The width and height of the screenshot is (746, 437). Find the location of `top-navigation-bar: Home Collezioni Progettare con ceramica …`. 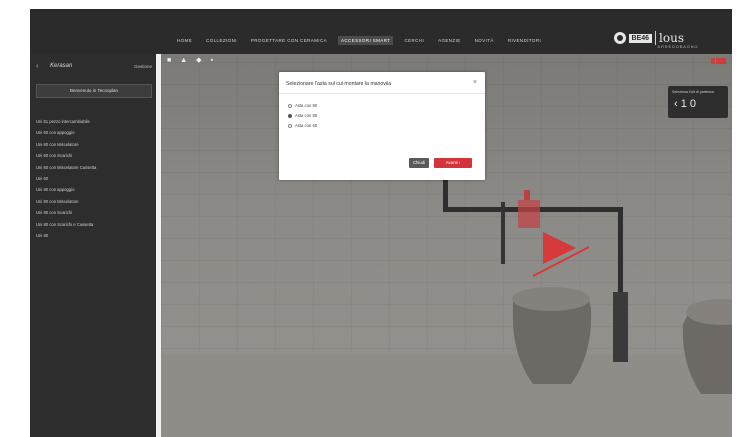

top-navigation-bar: Home Collezioni Progettare con ceramica … is located at coordinates (381, 31).